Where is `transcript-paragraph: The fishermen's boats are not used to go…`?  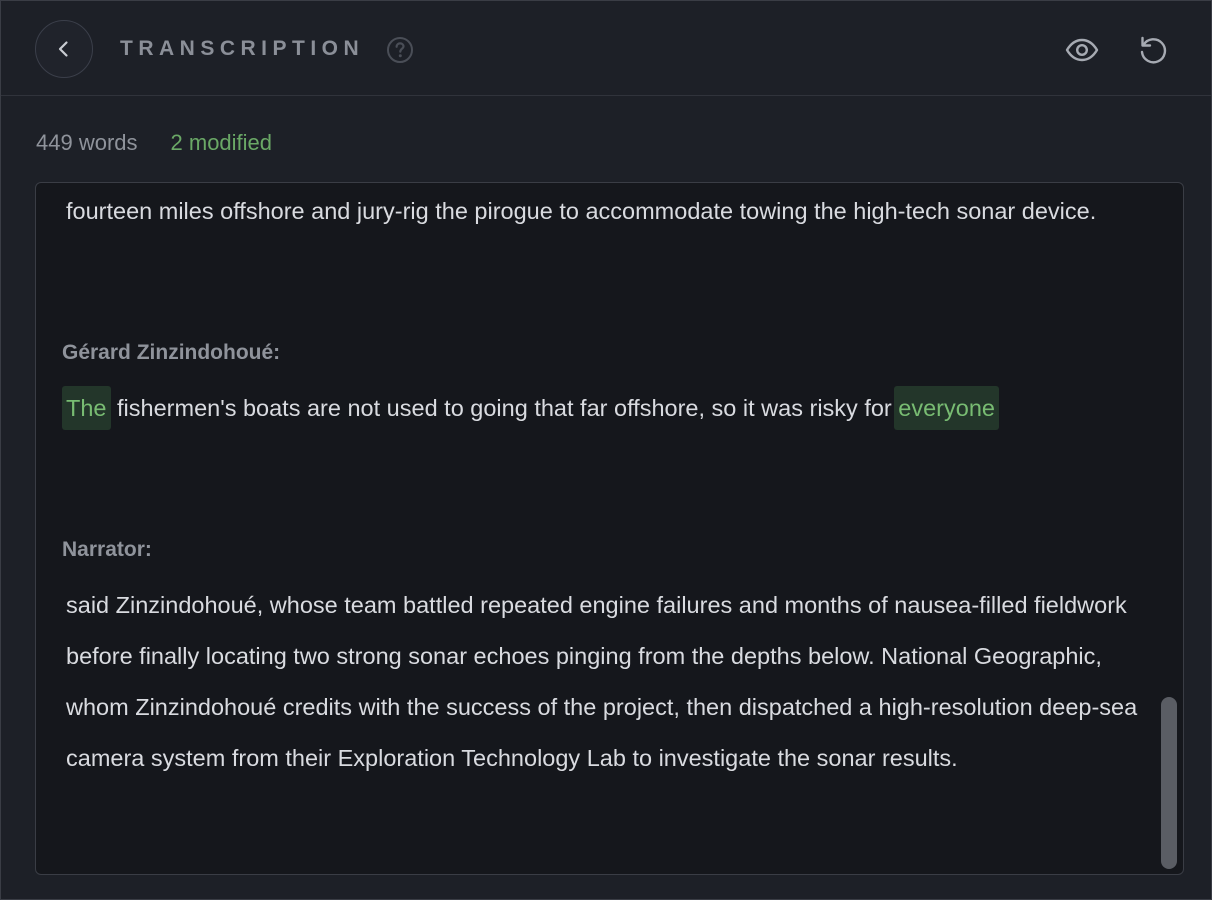 transcript-paragraph: The fishermen's boats are not used to go… is located at coordinates (604, 408).